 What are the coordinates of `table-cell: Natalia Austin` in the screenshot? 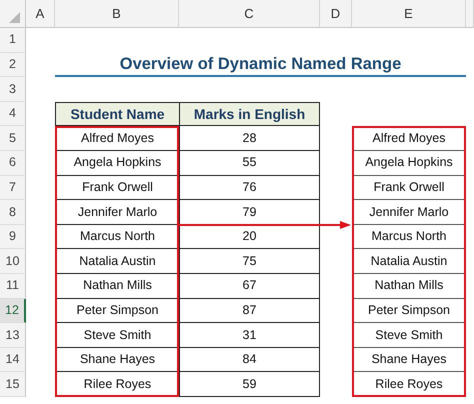 It's located at (117, 261).